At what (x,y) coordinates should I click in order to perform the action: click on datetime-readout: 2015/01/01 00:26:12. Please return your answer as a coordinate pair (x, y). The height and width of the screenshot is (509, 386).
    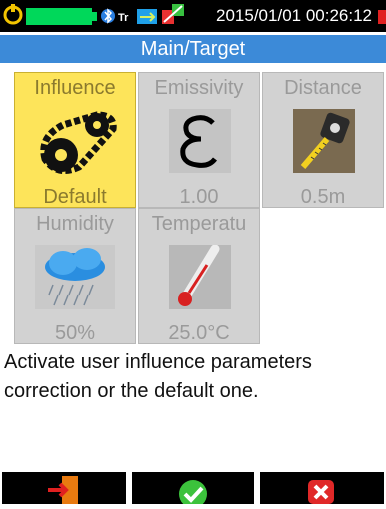
    Looking at the image, I should click on (294, 15).